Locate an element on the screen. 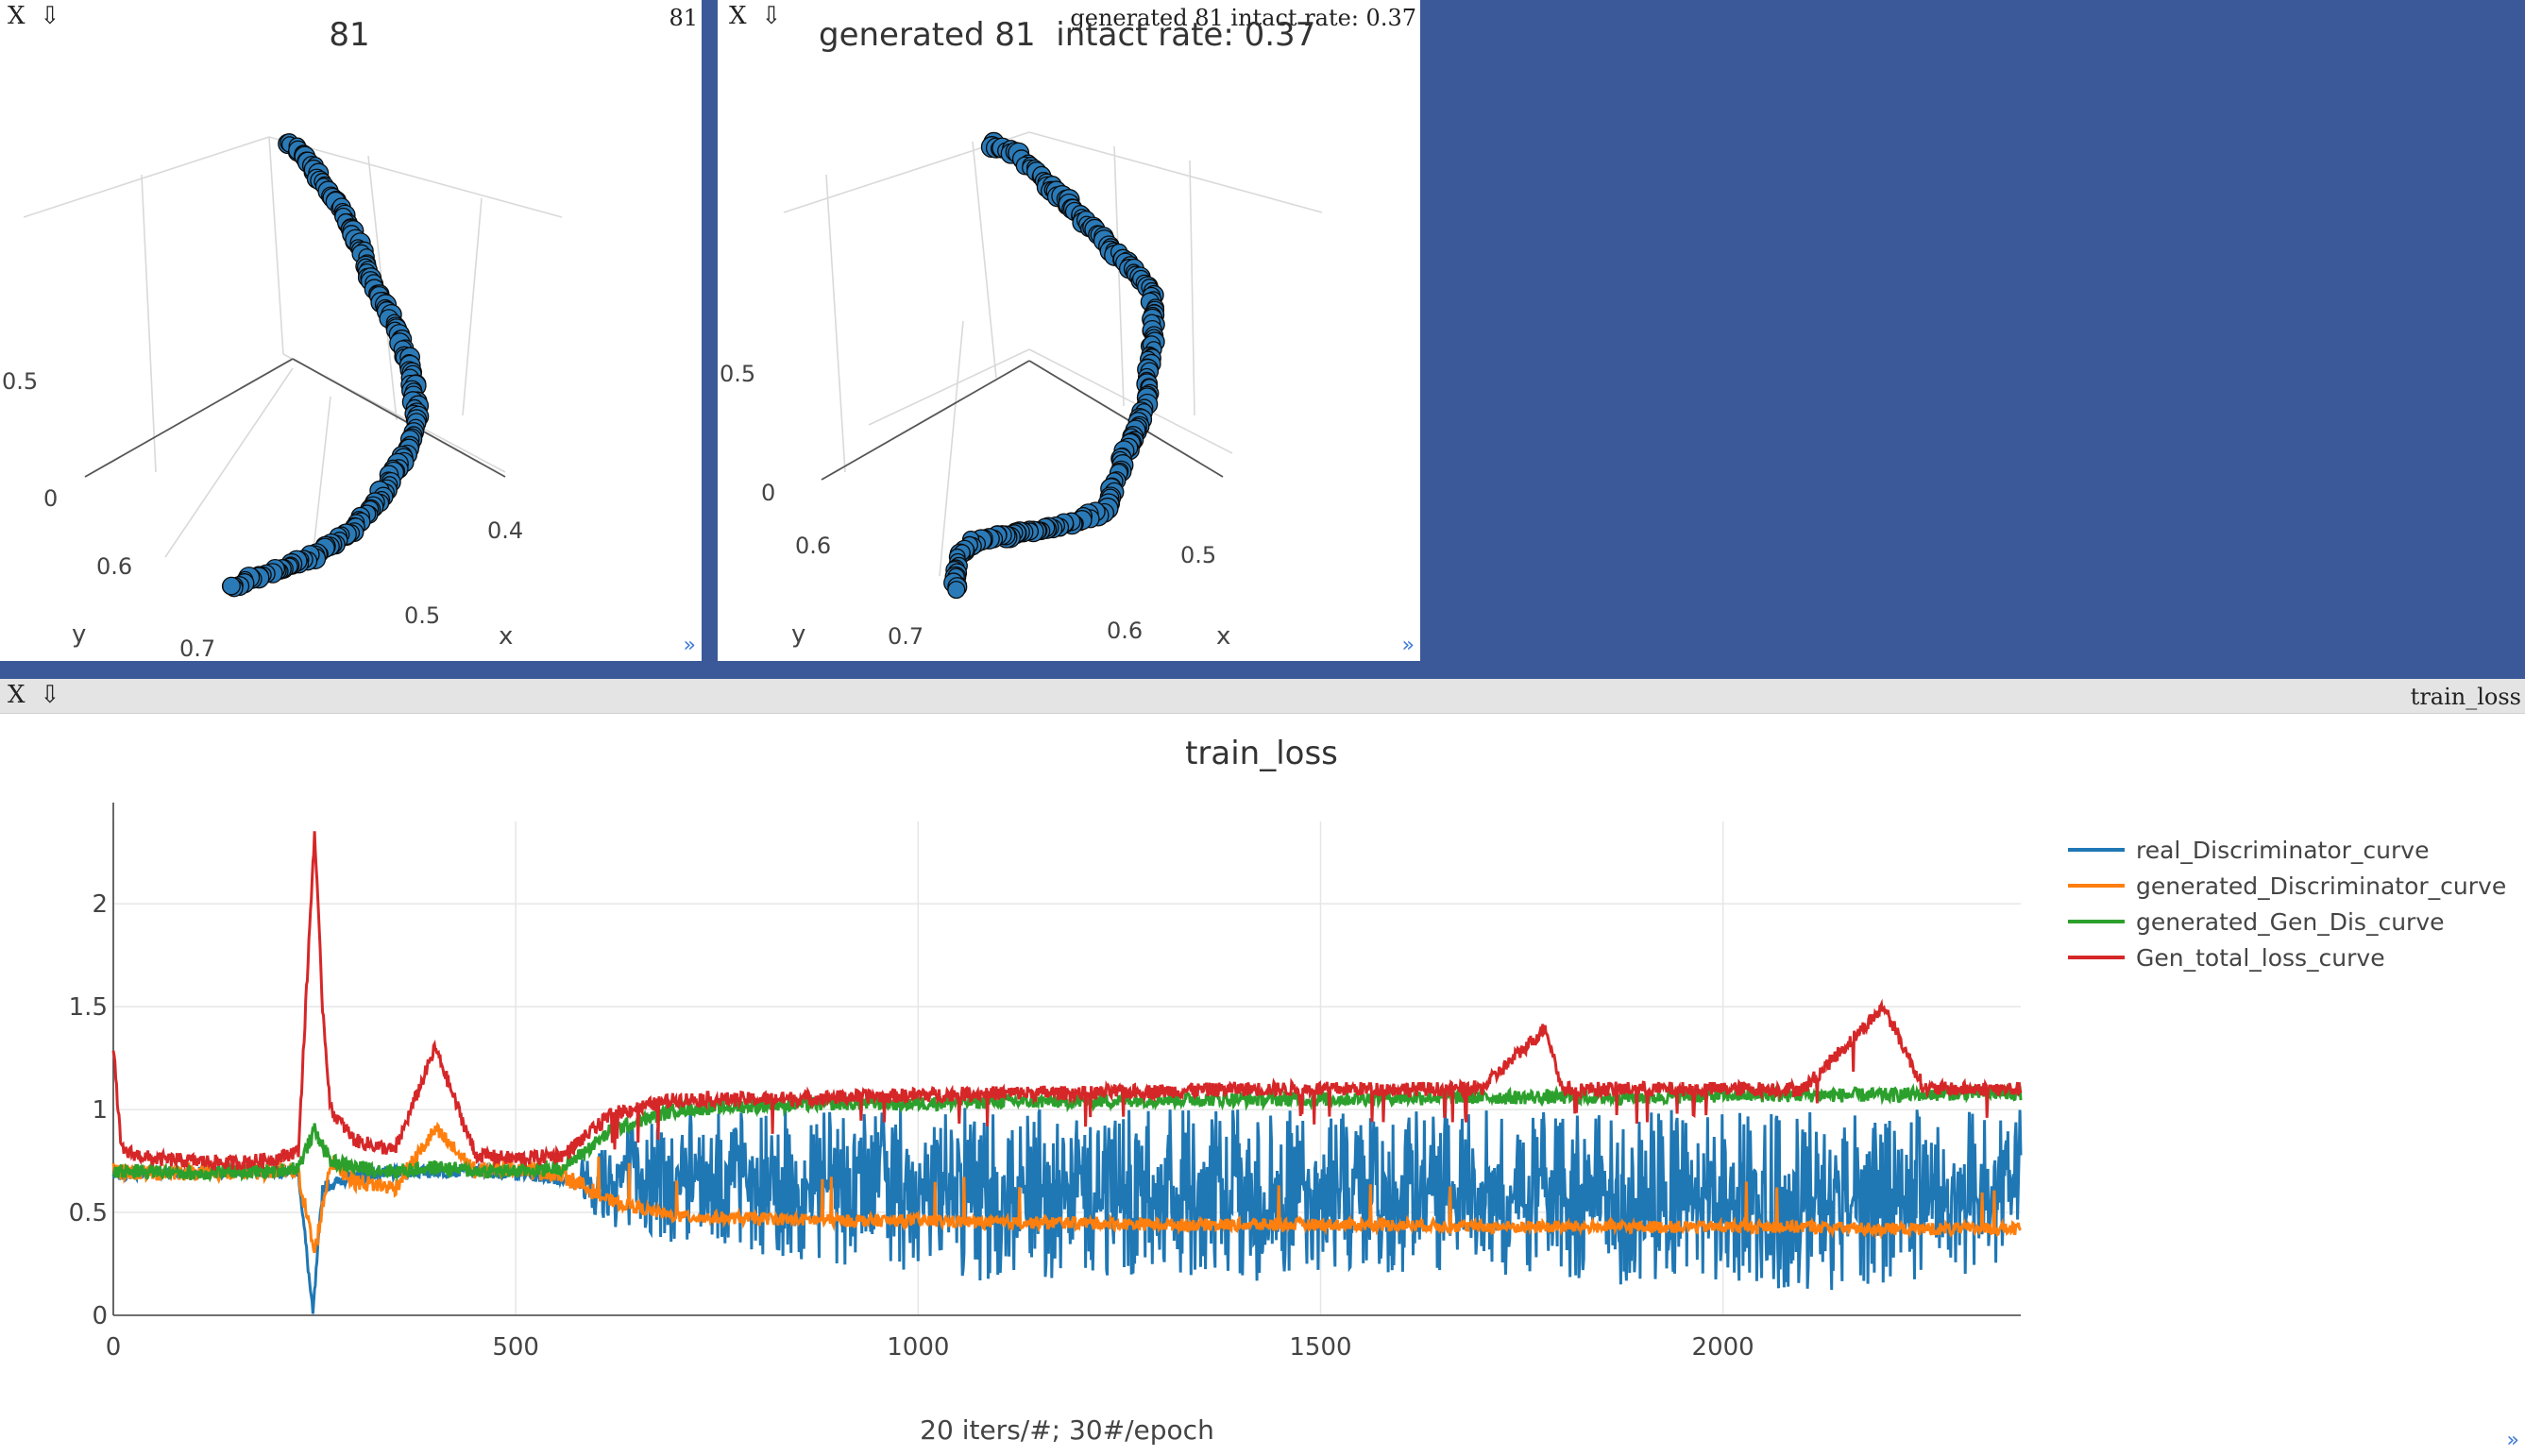 Image resolution: width=2525 pixels, height=1456 pixels. y-tick-label: 2 is located at coordinates (100, 904).